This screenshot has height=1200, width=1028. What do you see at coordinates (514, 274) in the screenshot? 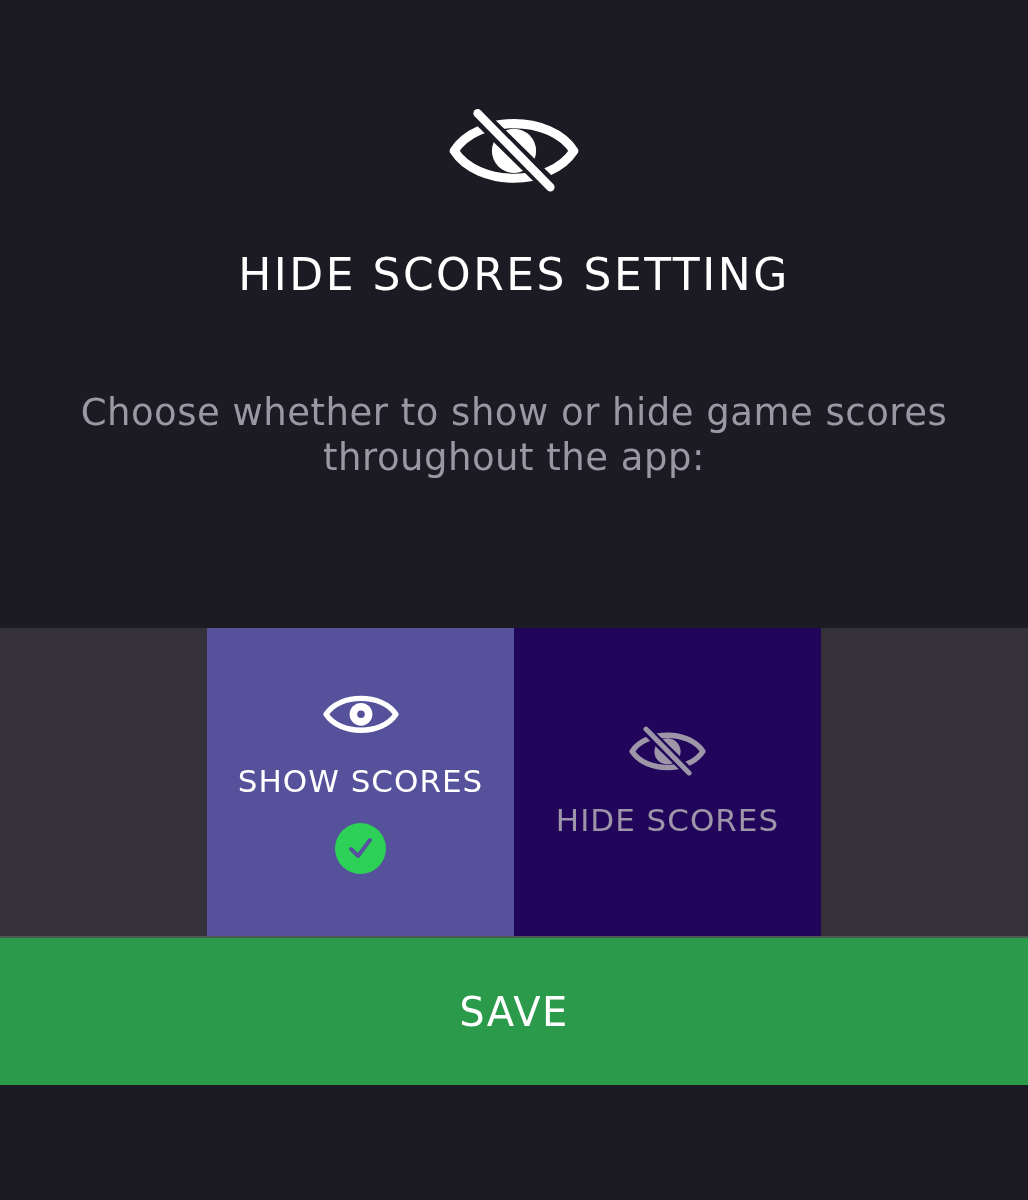
I see `settings-title: HIDE SCORES SETTING` at bounding box center [514, 274].